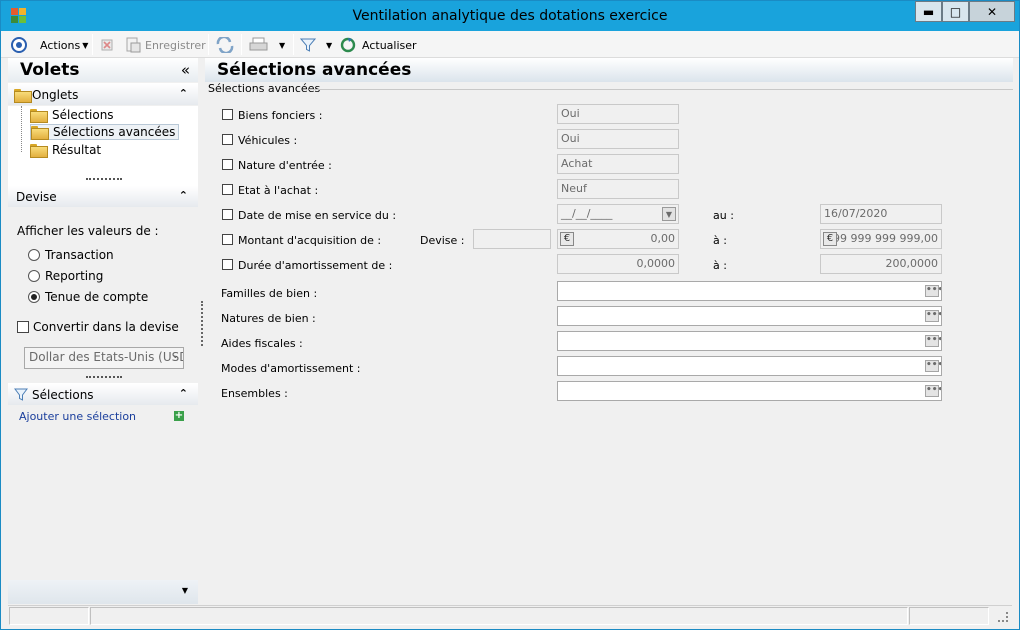  What do you see at coordinates (749, 316) in the screenshot?
I see `asset-natures-field: •••` at bounding box center [749, 316].